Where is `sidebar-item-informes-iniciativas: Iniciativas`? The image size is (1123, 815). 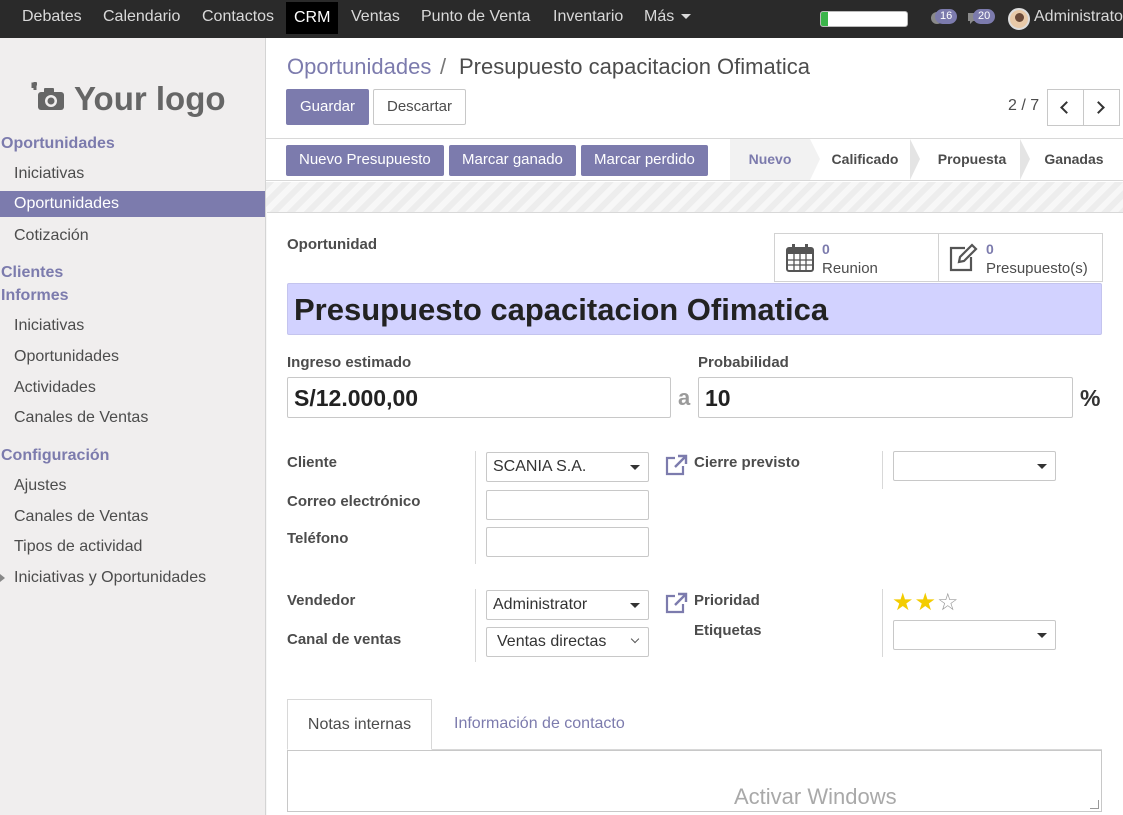
sidebar-item-informes-iniciativas: Iniciativas is located at coordinates (132, 326).